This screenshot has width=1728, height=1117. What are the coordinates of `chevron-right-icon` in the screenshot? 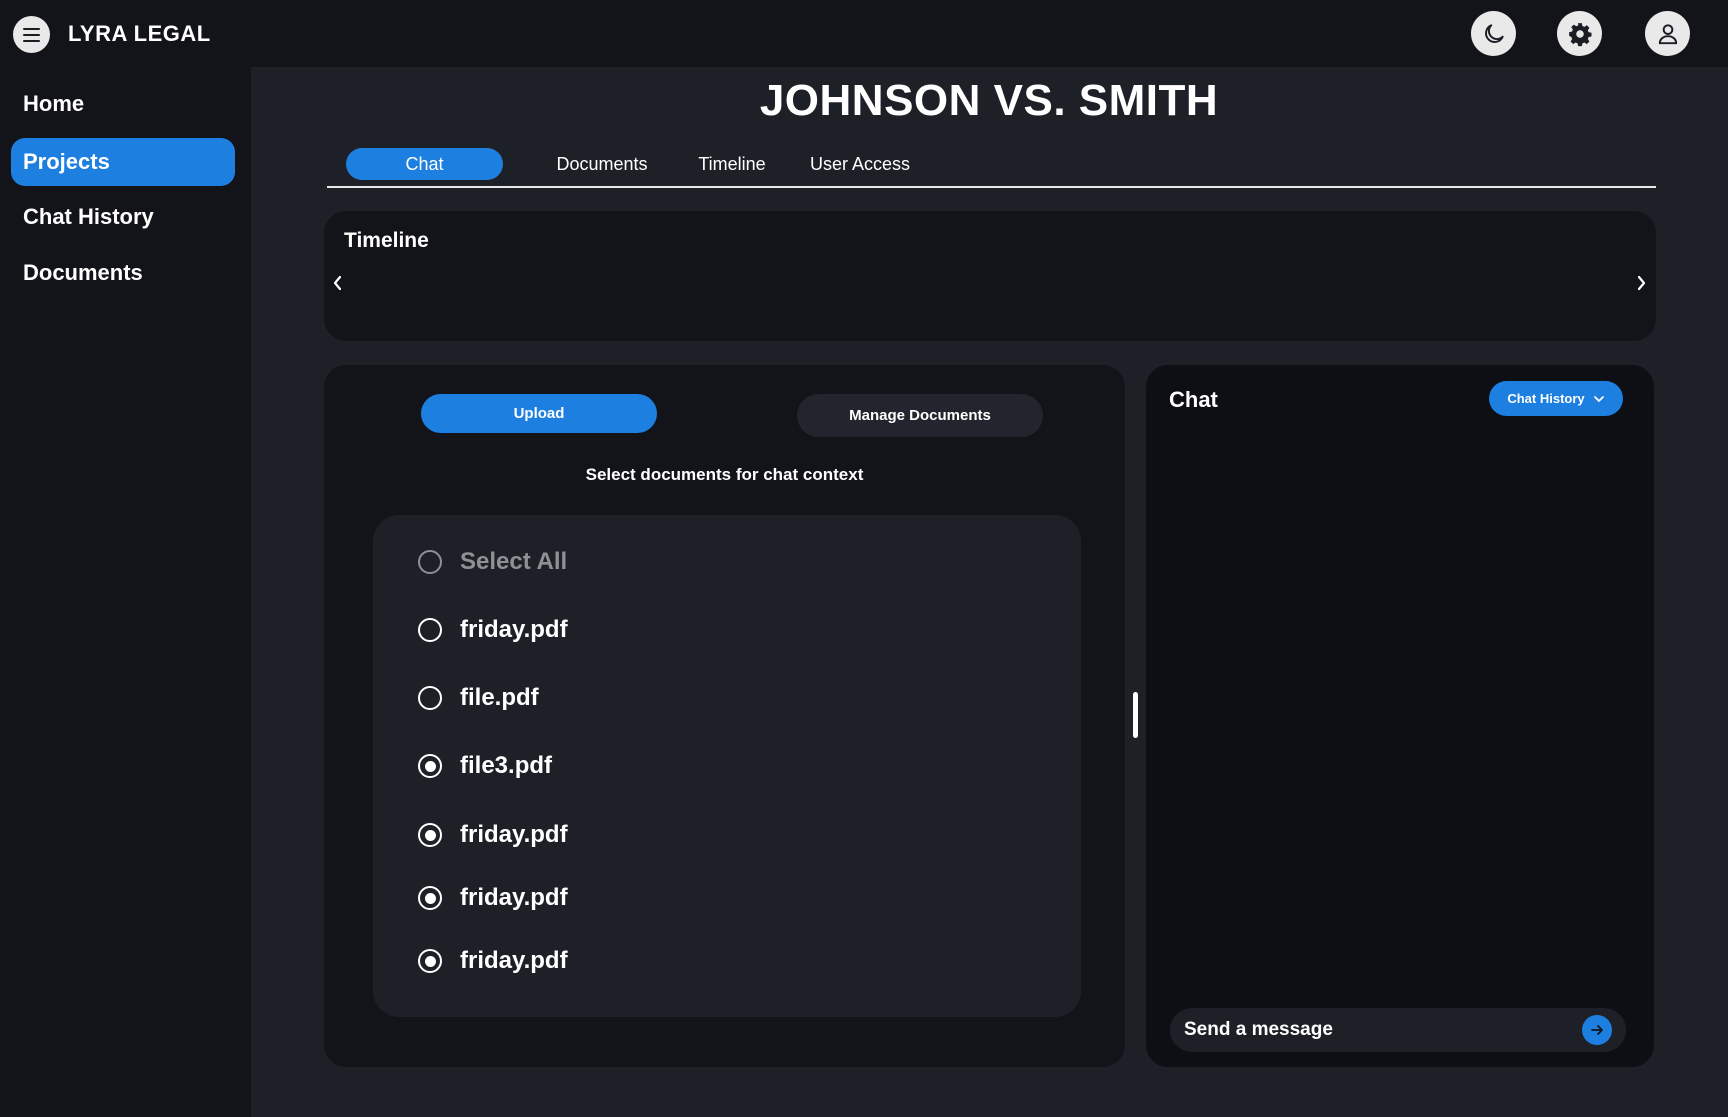 It's located at (1641, 283).